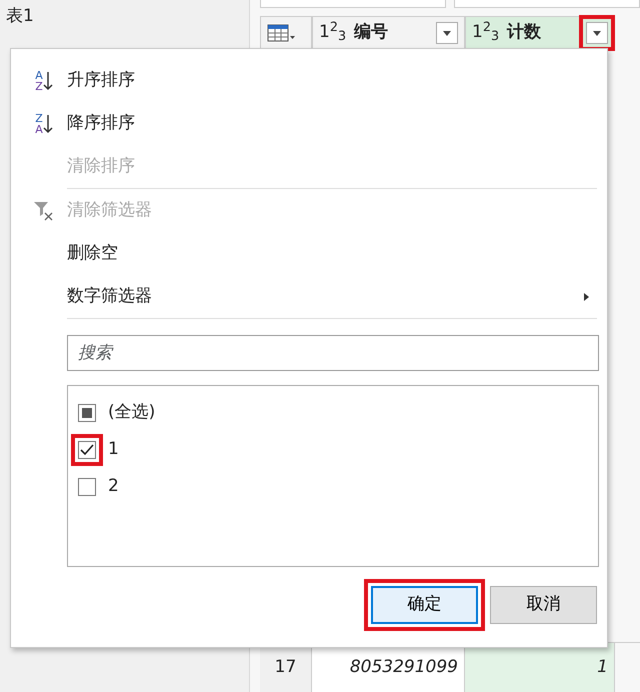 Image resolution: width=640 pixels, height=692 pixels. I want to click on table-menu-icon, so click(282, 33).